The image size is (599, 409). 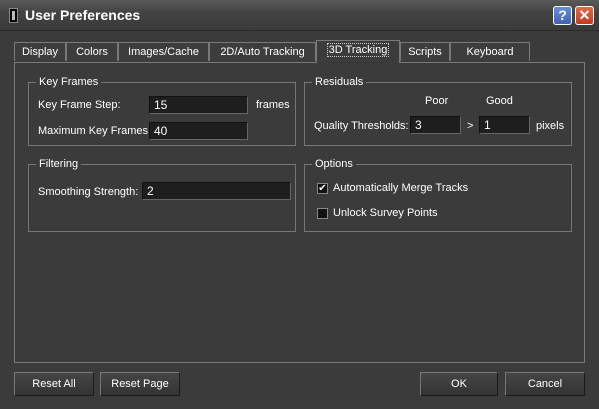 I want to click on poor-threshold-input: 3, so click(x=435, y=125).